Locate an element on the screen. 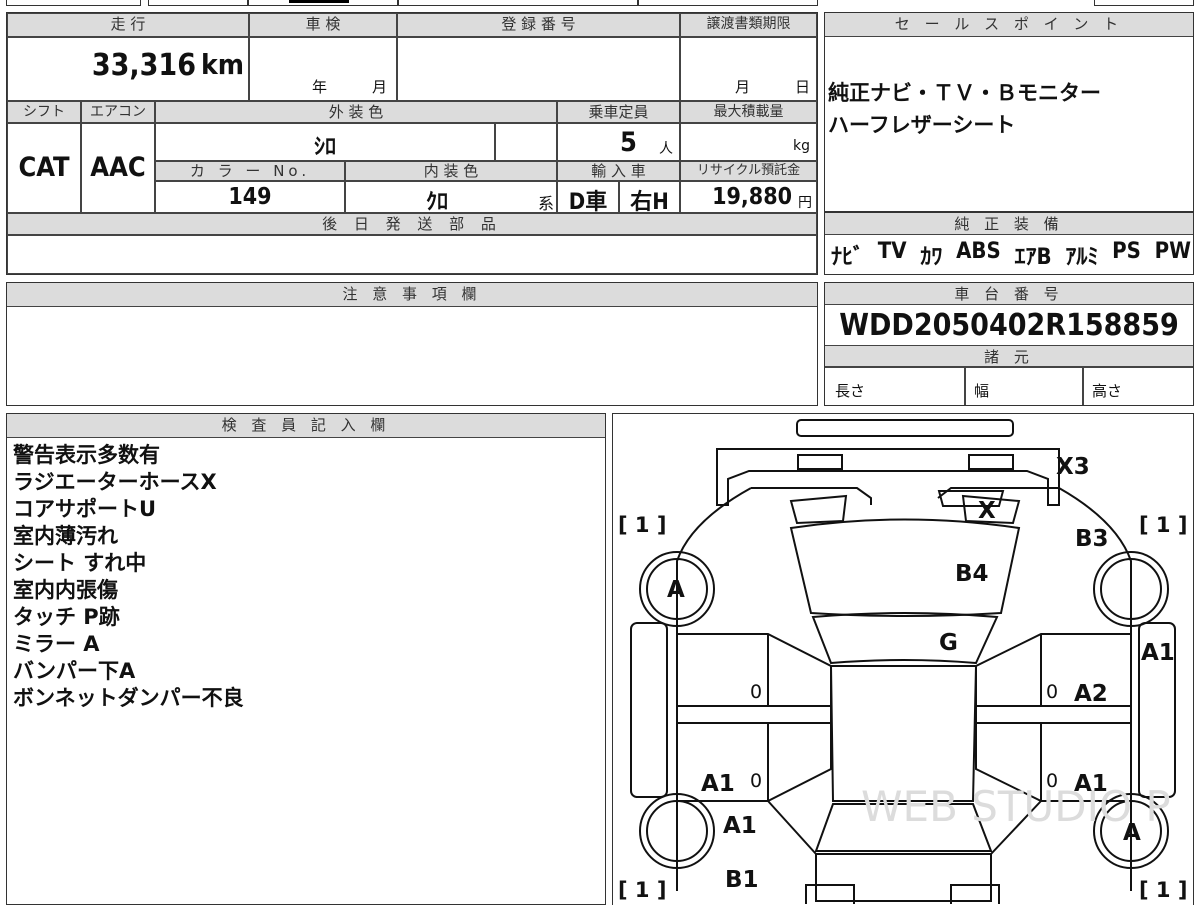 This screenshot has height=905, width=1200. shift-cell: CAT is located at coordinates (44, 168).